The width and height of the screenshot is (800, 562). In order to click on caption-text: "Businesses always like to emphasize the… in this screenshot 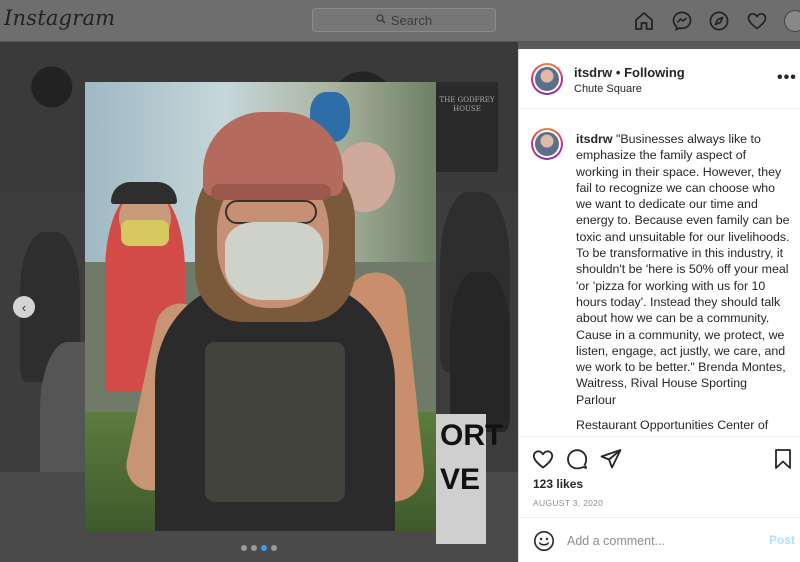, I will do `click(683, 269)`.